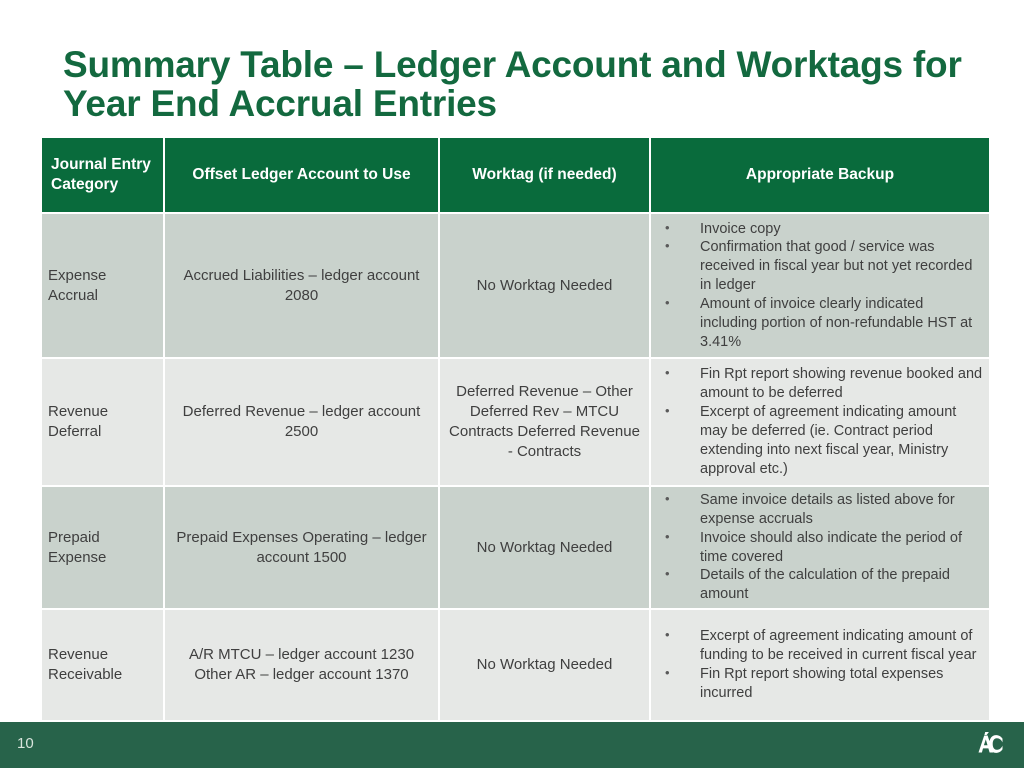 The height and width of the screenshot is (768, 1024). What do you see at coordinates (512, 745) in the screenshot?
I see `footer-bar: 10` at bounding box center [512, 745].